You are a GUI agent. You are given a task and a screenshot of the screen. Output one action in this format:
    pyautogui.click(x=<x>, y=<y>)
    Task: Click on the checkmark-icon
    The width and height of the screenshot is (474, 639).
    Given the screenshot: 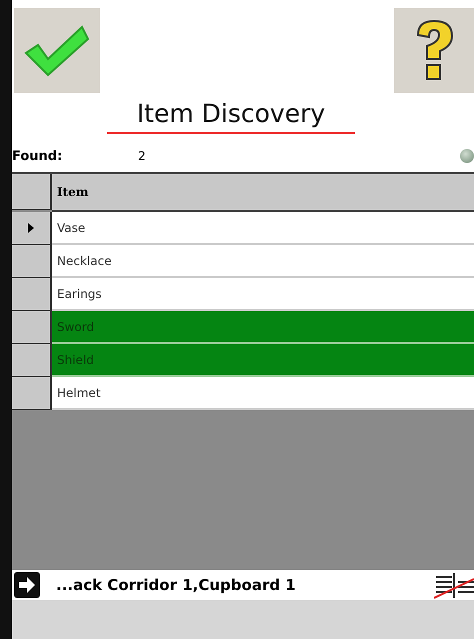 What is the action you would take?
    pyautogui.click(x=57, y=50)
    